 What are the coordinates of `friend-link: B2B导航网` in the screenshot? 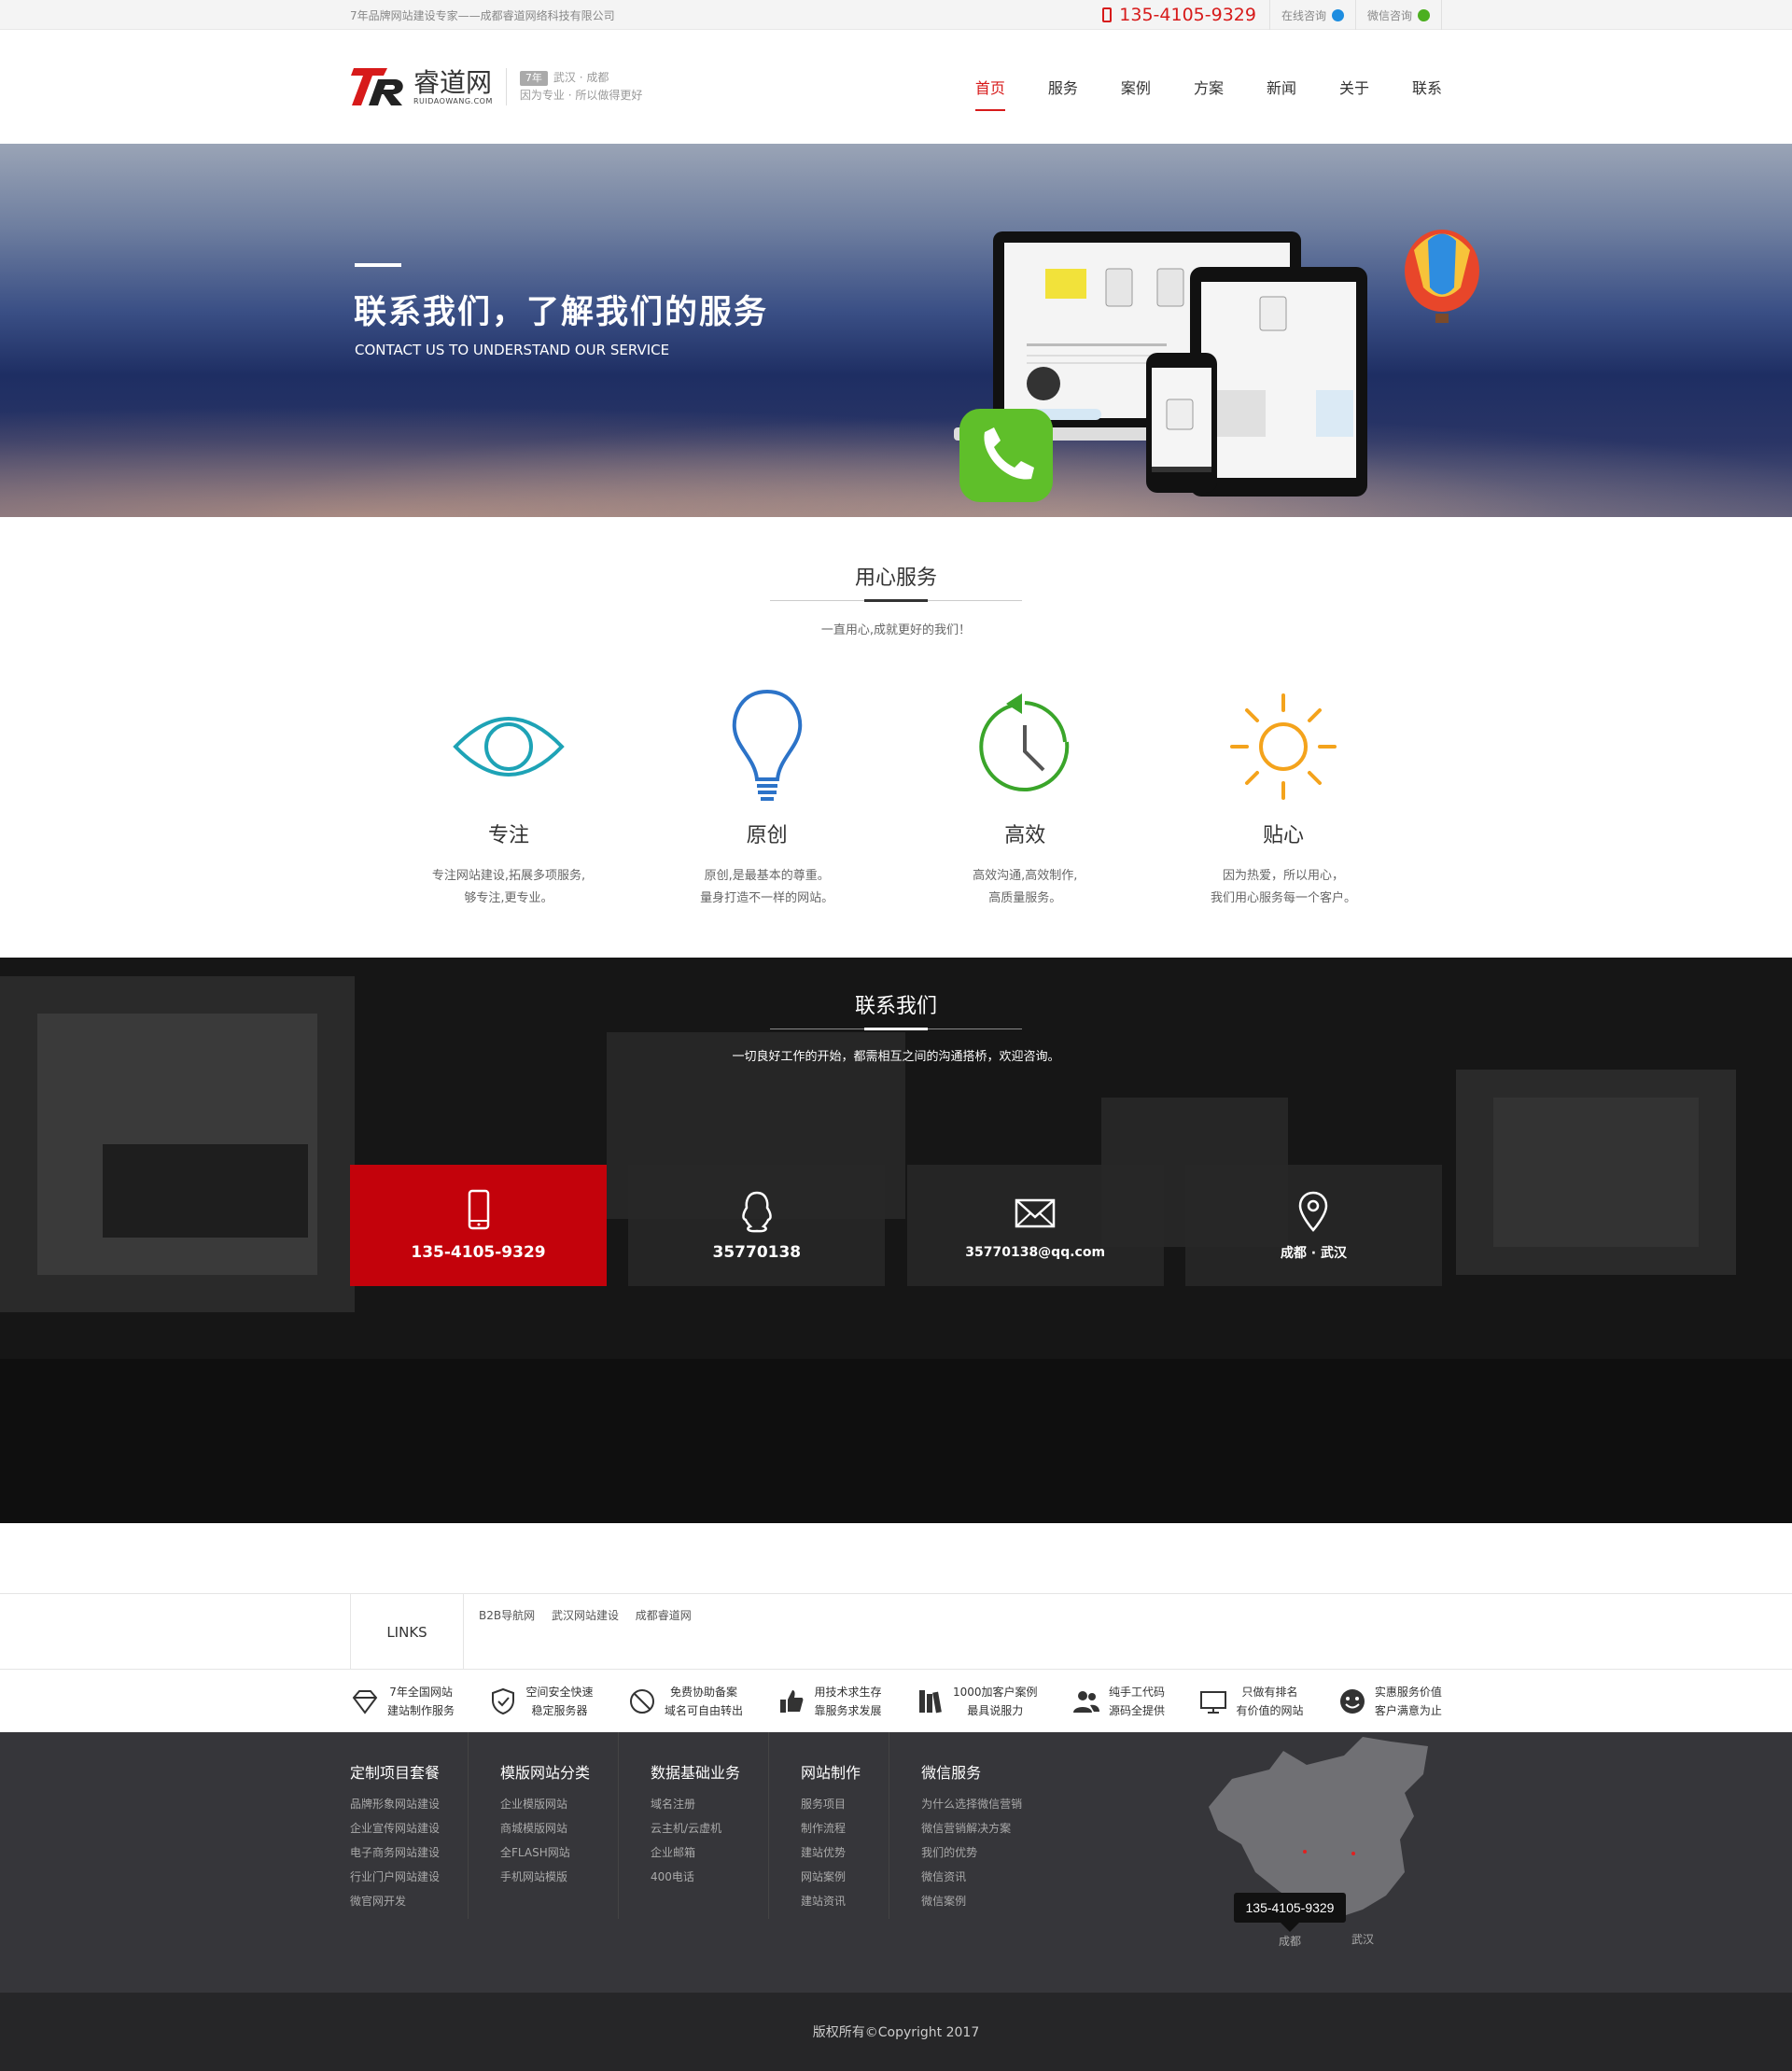 It's located at (507, 1615).